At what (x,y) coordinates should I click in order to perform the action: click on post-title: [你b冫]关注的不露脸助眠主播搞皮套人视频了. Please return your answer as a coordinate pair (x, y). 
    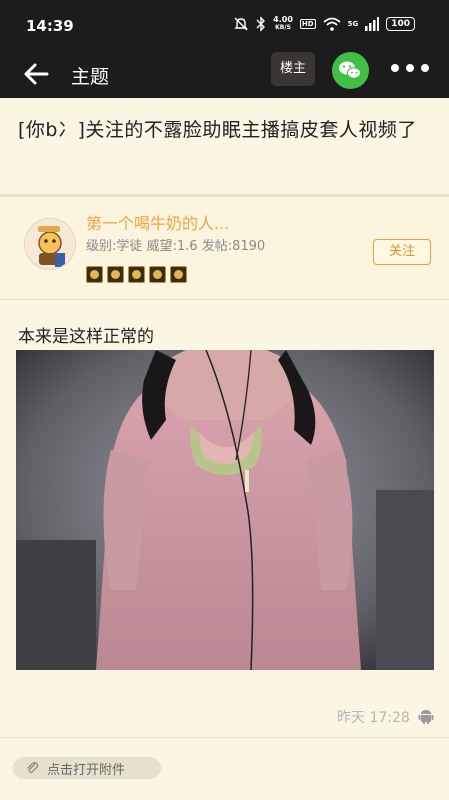
    Looking at the image, I should click on (217, 130).